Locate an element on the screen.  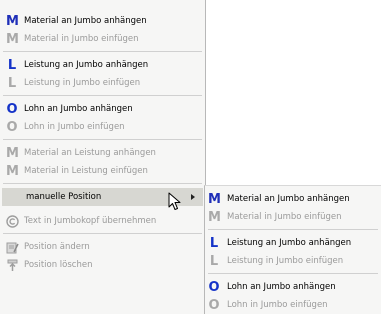
submenu-item-material-an-jumbo-anhaengen: M Material an Jumbo anhängen is located at coordinates (293, 199).